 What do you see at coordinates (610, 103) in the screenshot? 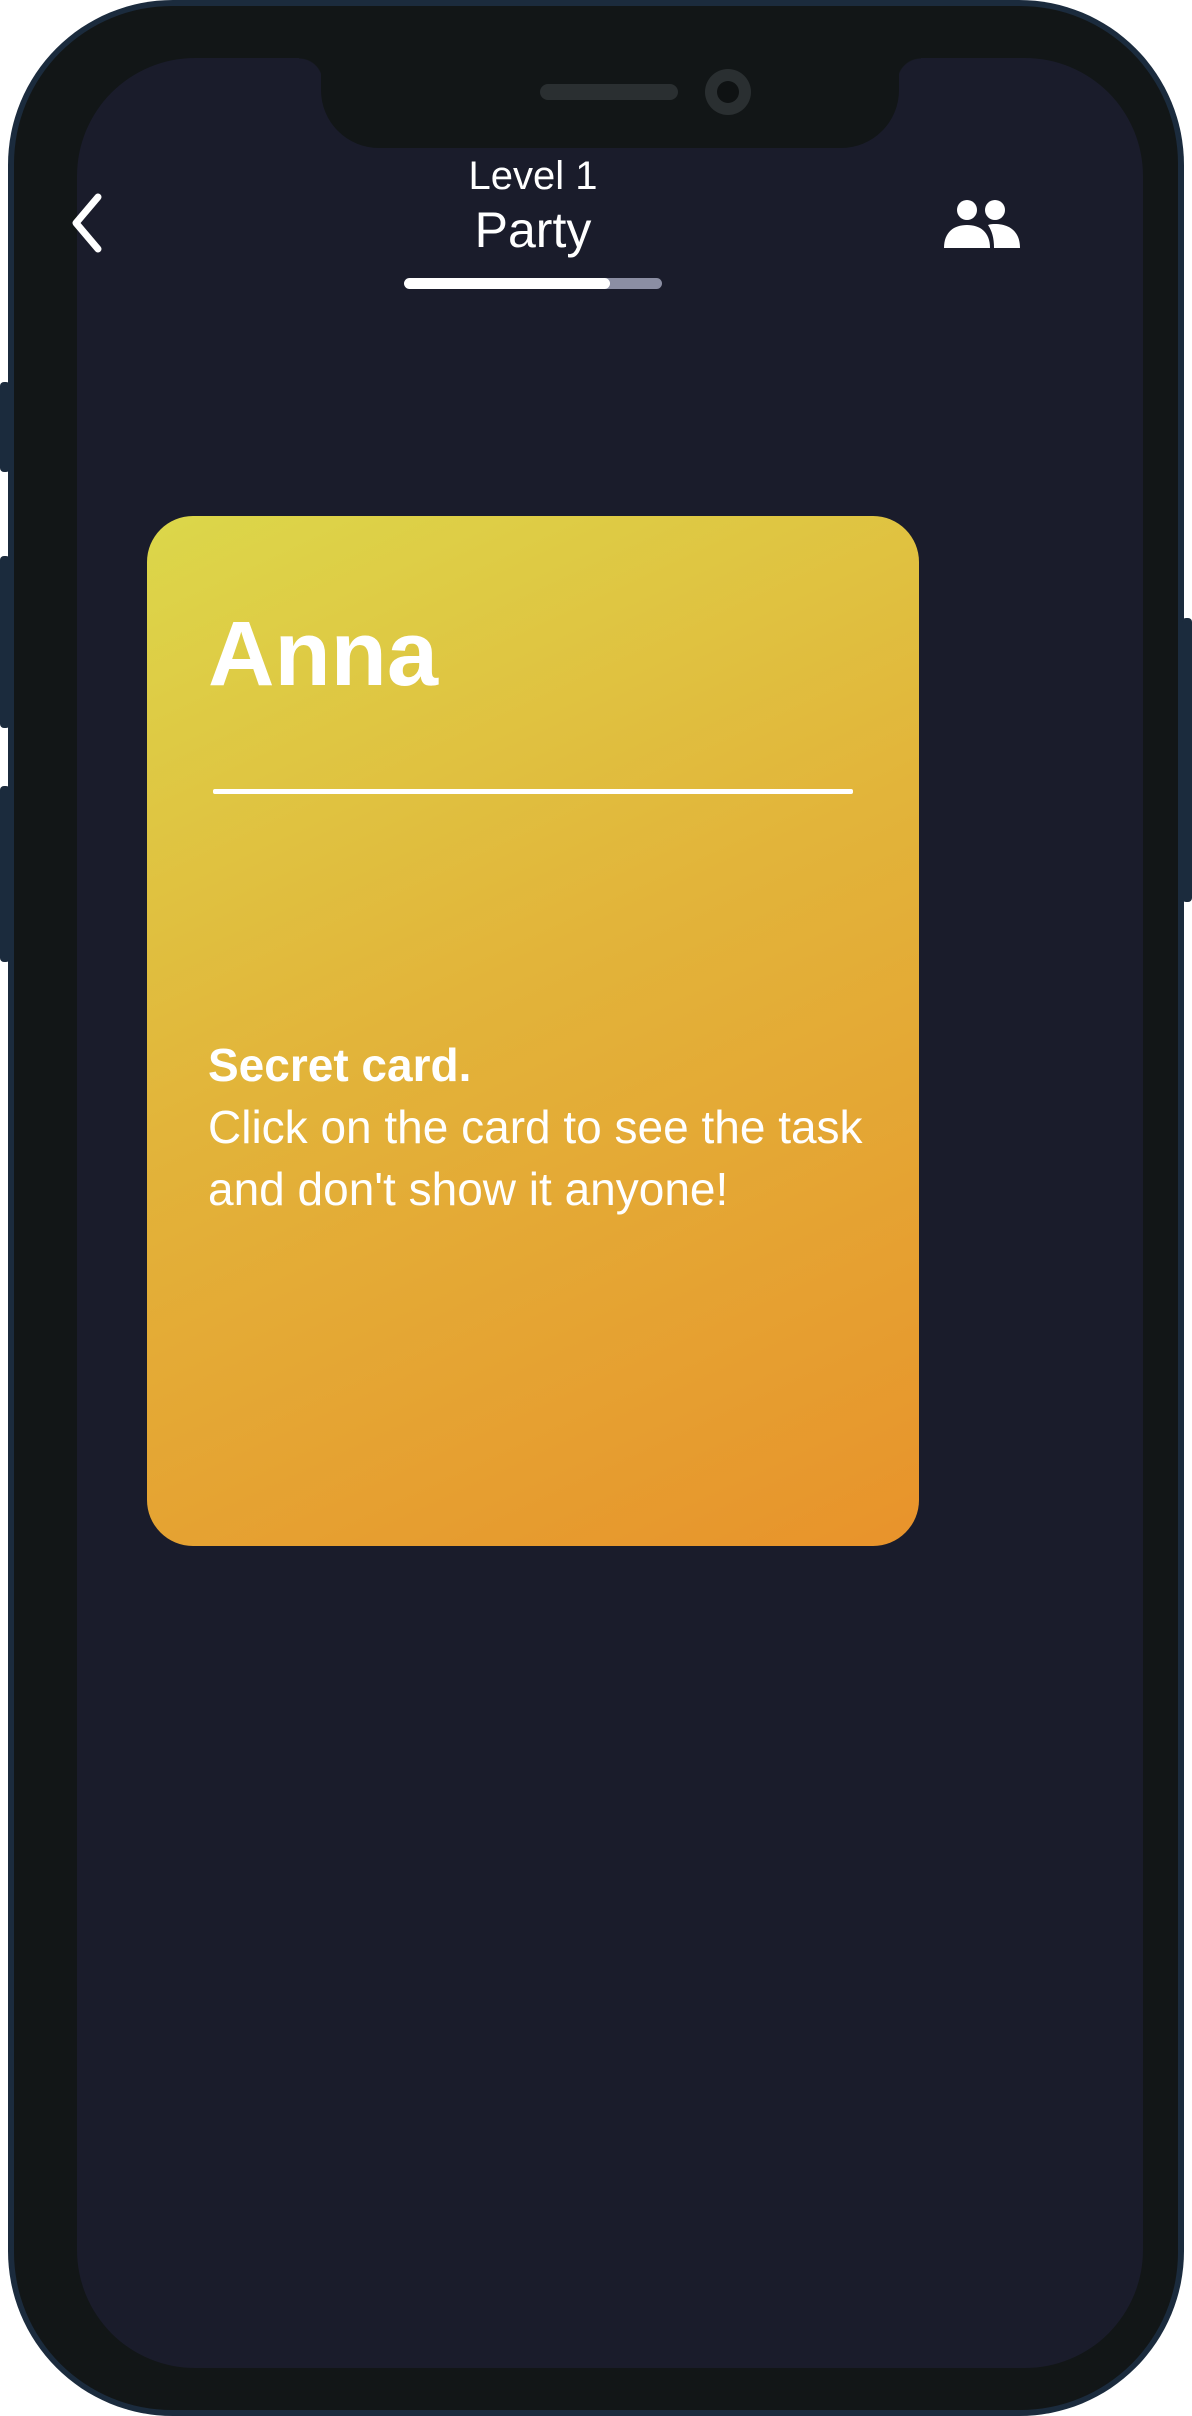
I see `notch` at bounding box center [610, 103].